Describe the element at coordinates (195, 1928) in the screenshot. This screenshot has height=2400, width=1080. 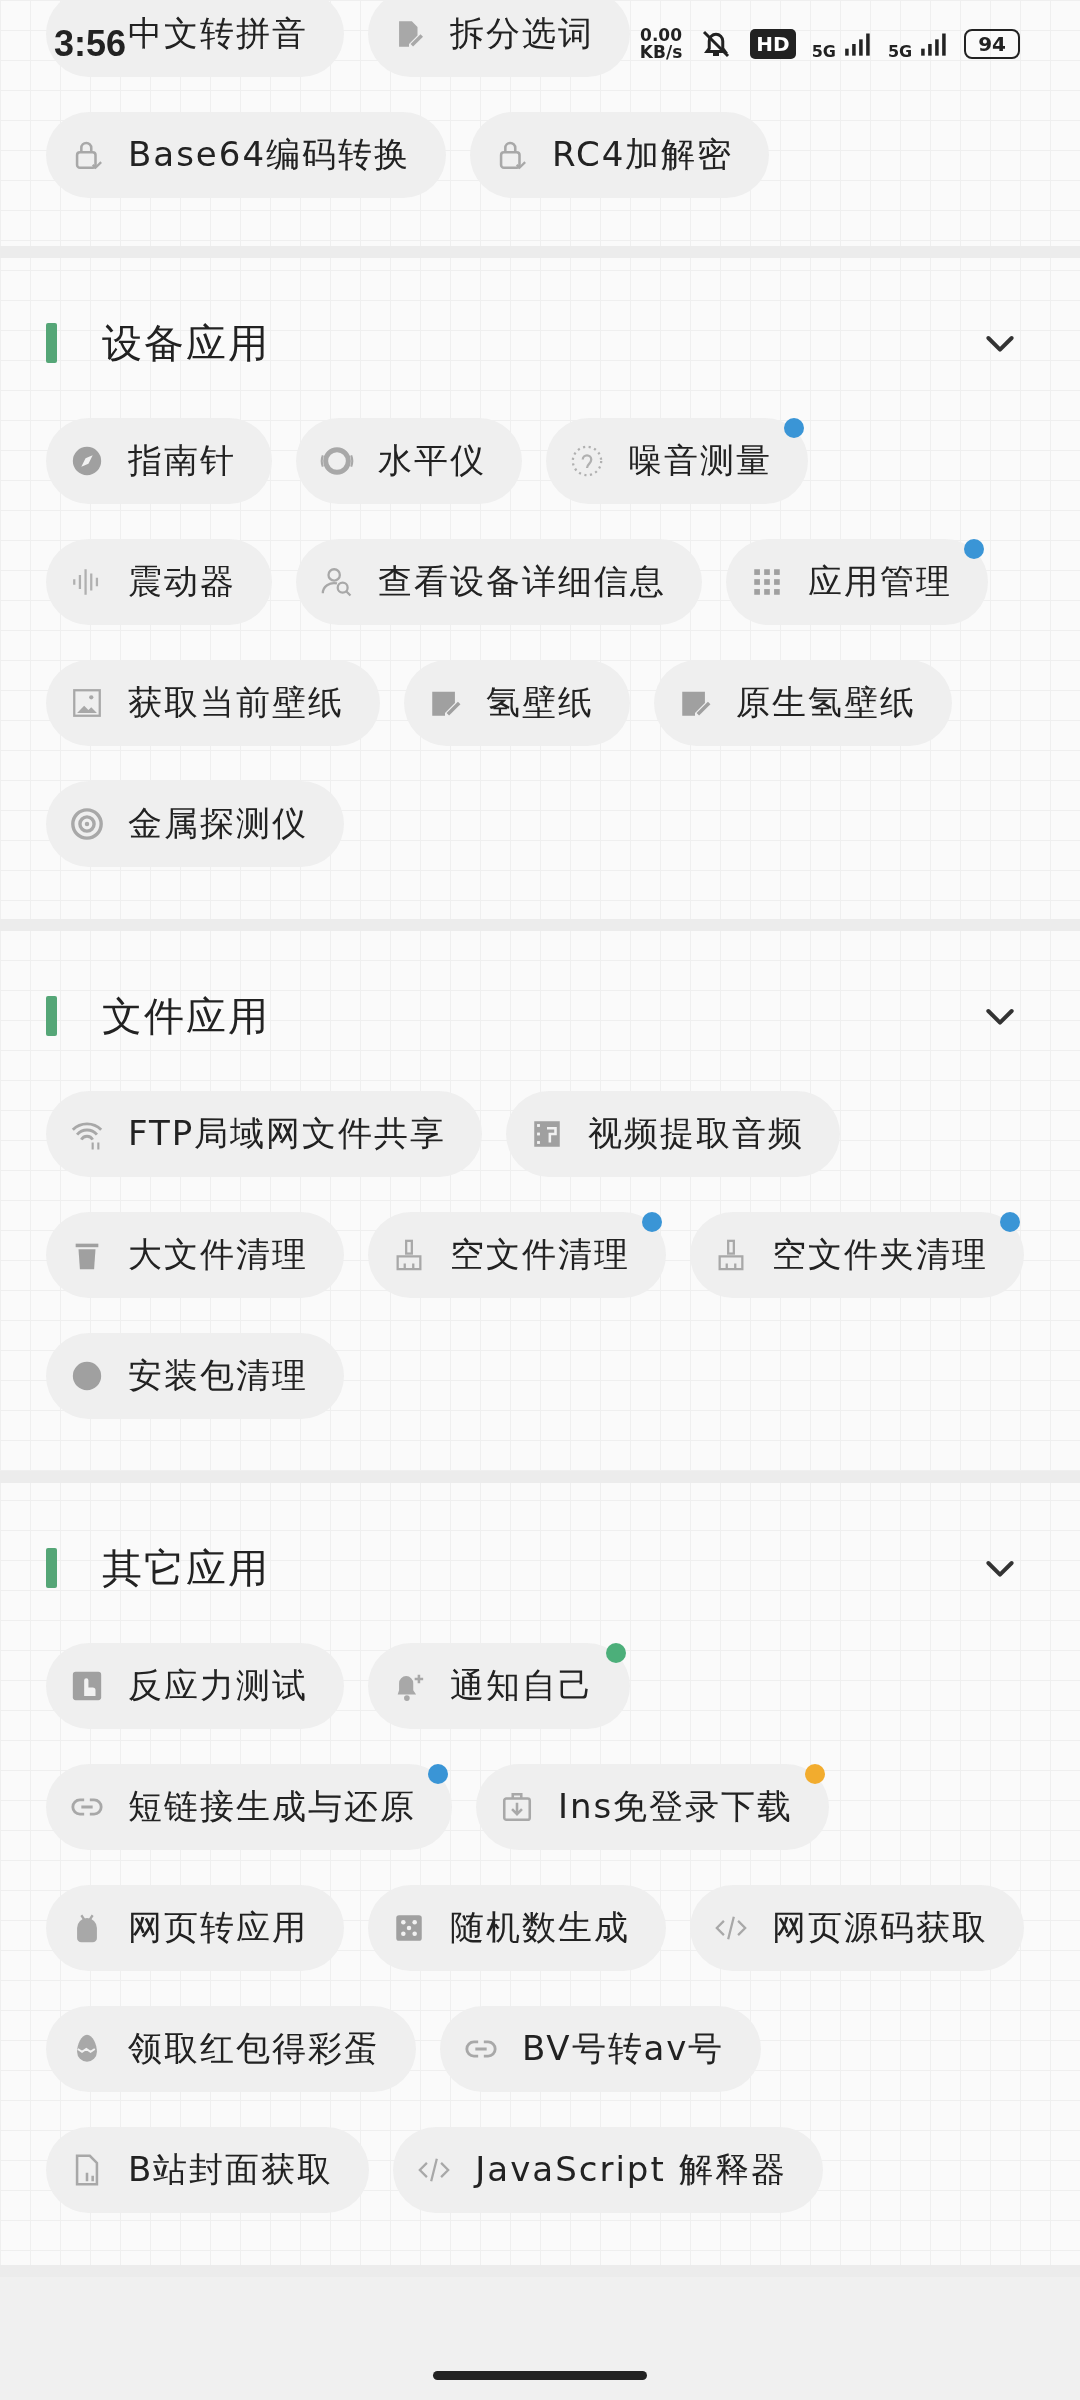
I see `tool-chip: 网页转应用` at that location.